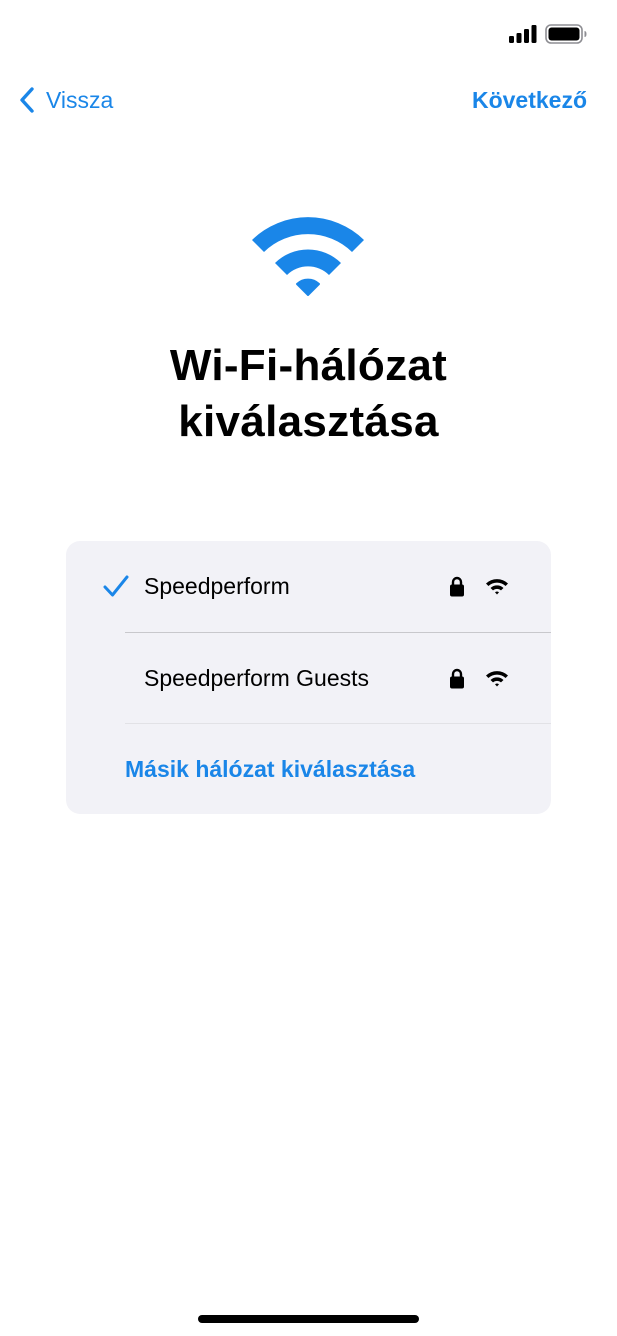 The height and width of the screenshot is (1336, 617). What do you see at coordinates (308, 365) in the screenshot?
I see `page-title-line-1: Wi-Fi-hálózat` at bounding box center [308, 365].